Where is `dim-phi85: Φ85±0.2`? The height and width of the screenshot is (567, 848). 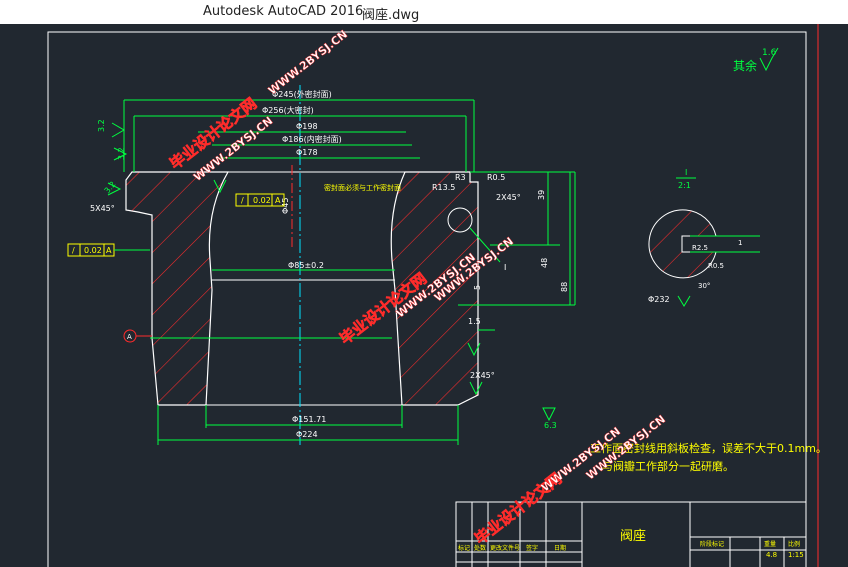 dim-phi85: Φ85±0.2 is located at coordinates (306, 265).